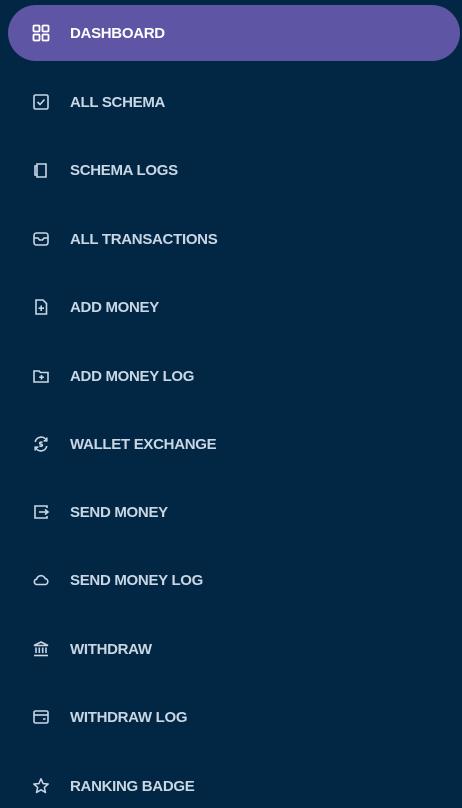 This screenshot has height=808, width=462. Describe the element at coordinates (234, 512) in the screenshot. I see `sidebar-item-send-money: SEND MONEY` at that location.